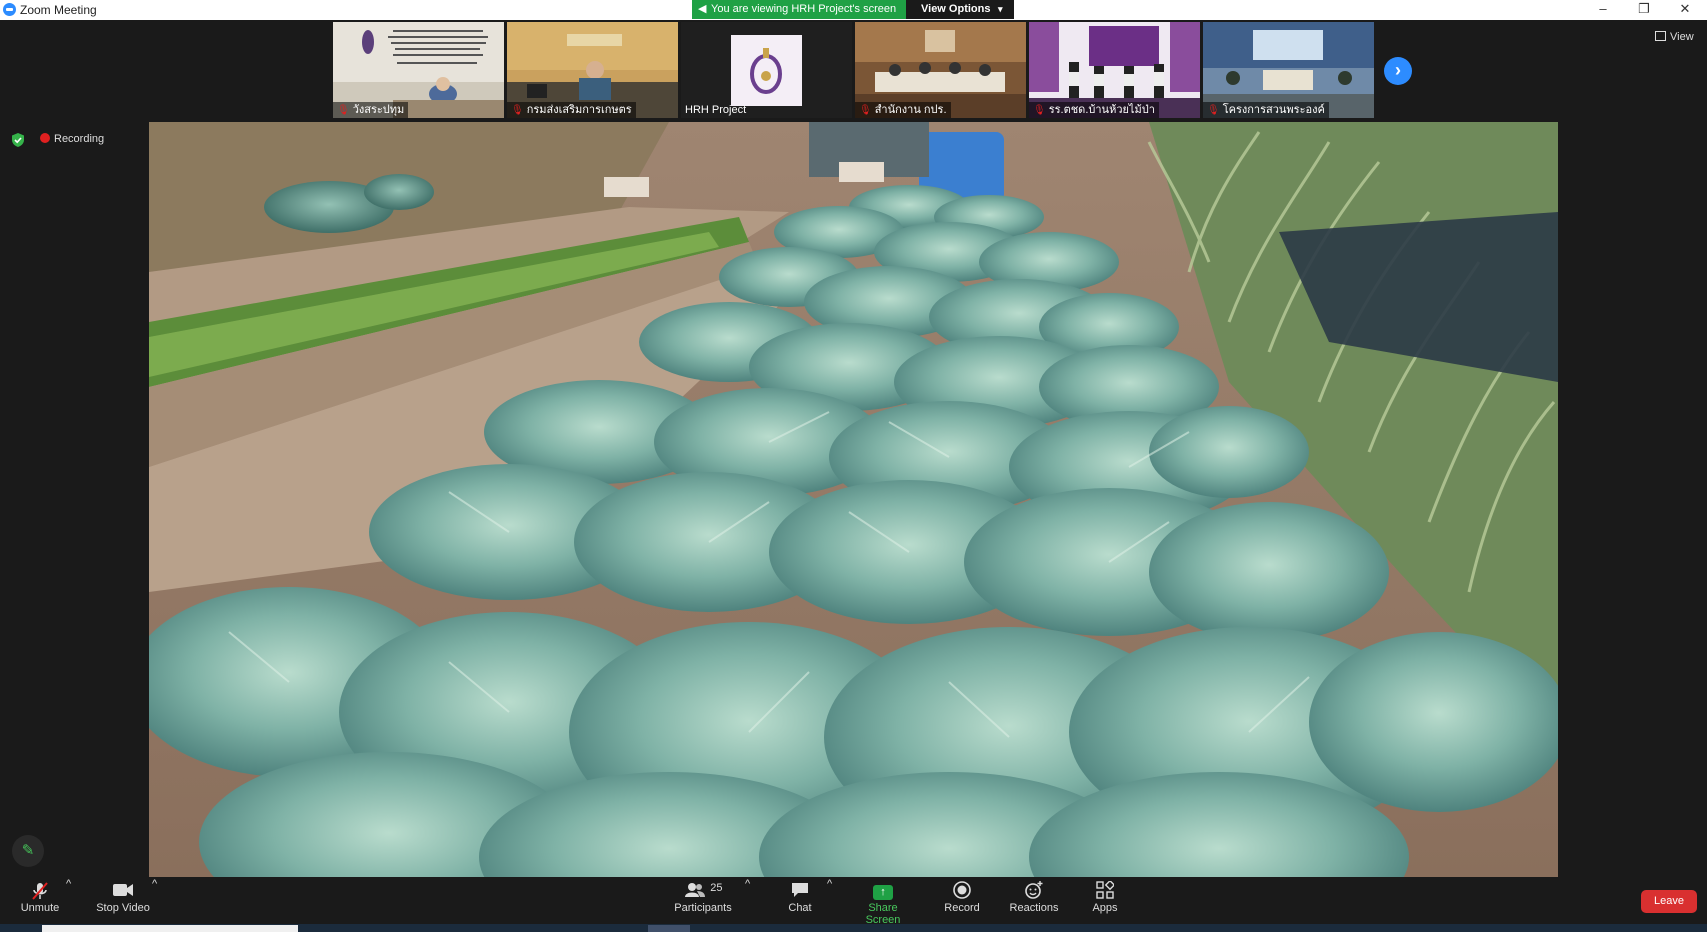 This screenshot has width=1707, height=932. I want to click on stop-video-button: Stop Video, so click(123, 896).